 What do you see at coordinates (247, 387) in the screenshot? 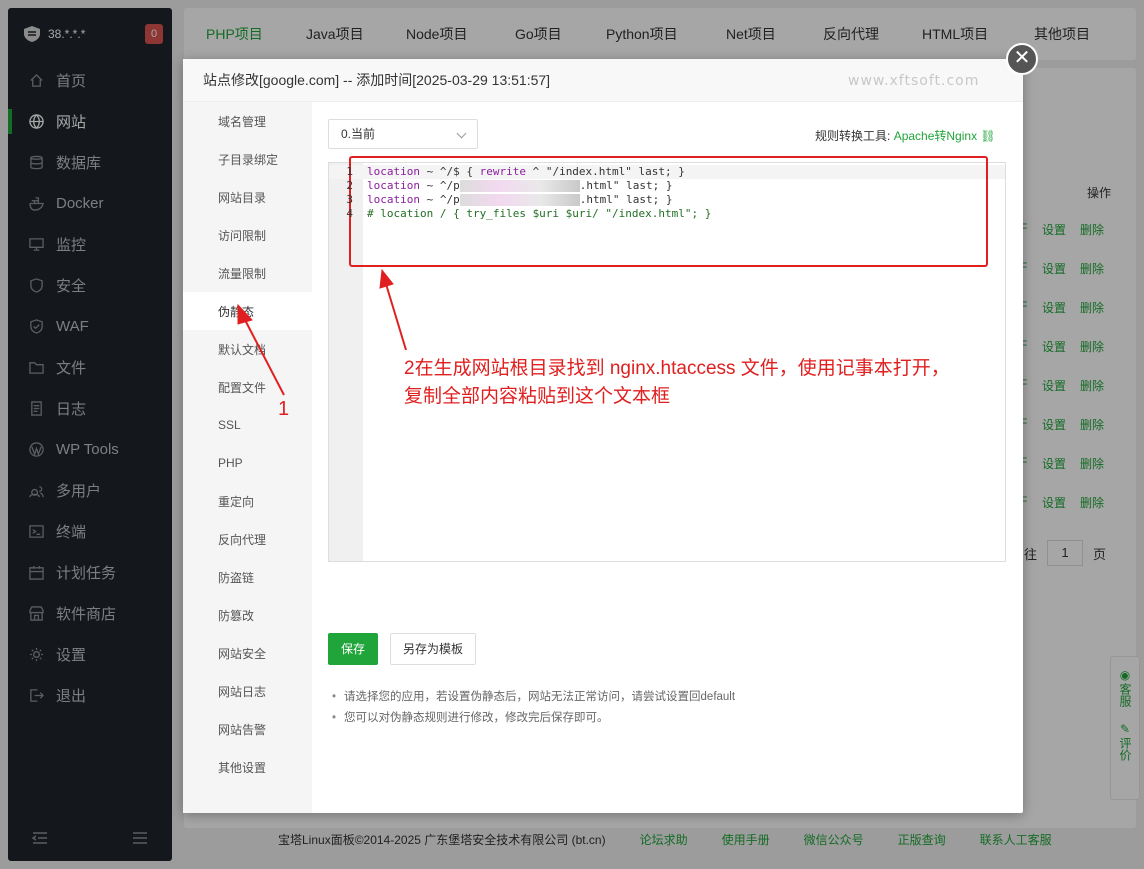
I see `dialog-menu-item-7: 配置文件` at bounding box center [247, 387].